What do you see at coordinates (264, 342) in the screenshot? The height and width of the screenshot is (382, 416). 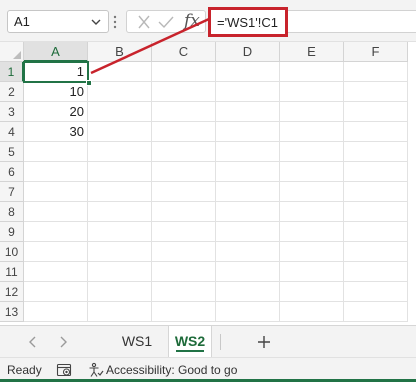 I see `add-sheet-icon` at bounding box center [264, 342].